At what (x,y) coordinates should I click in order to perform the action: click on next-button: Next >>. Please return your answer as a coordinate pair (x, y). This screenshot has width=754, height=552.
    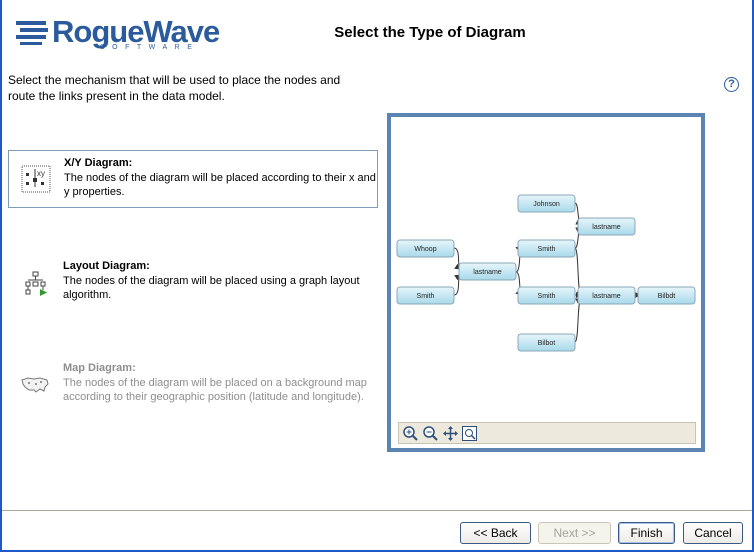
    Looking at the image, I should click on (574, 533).